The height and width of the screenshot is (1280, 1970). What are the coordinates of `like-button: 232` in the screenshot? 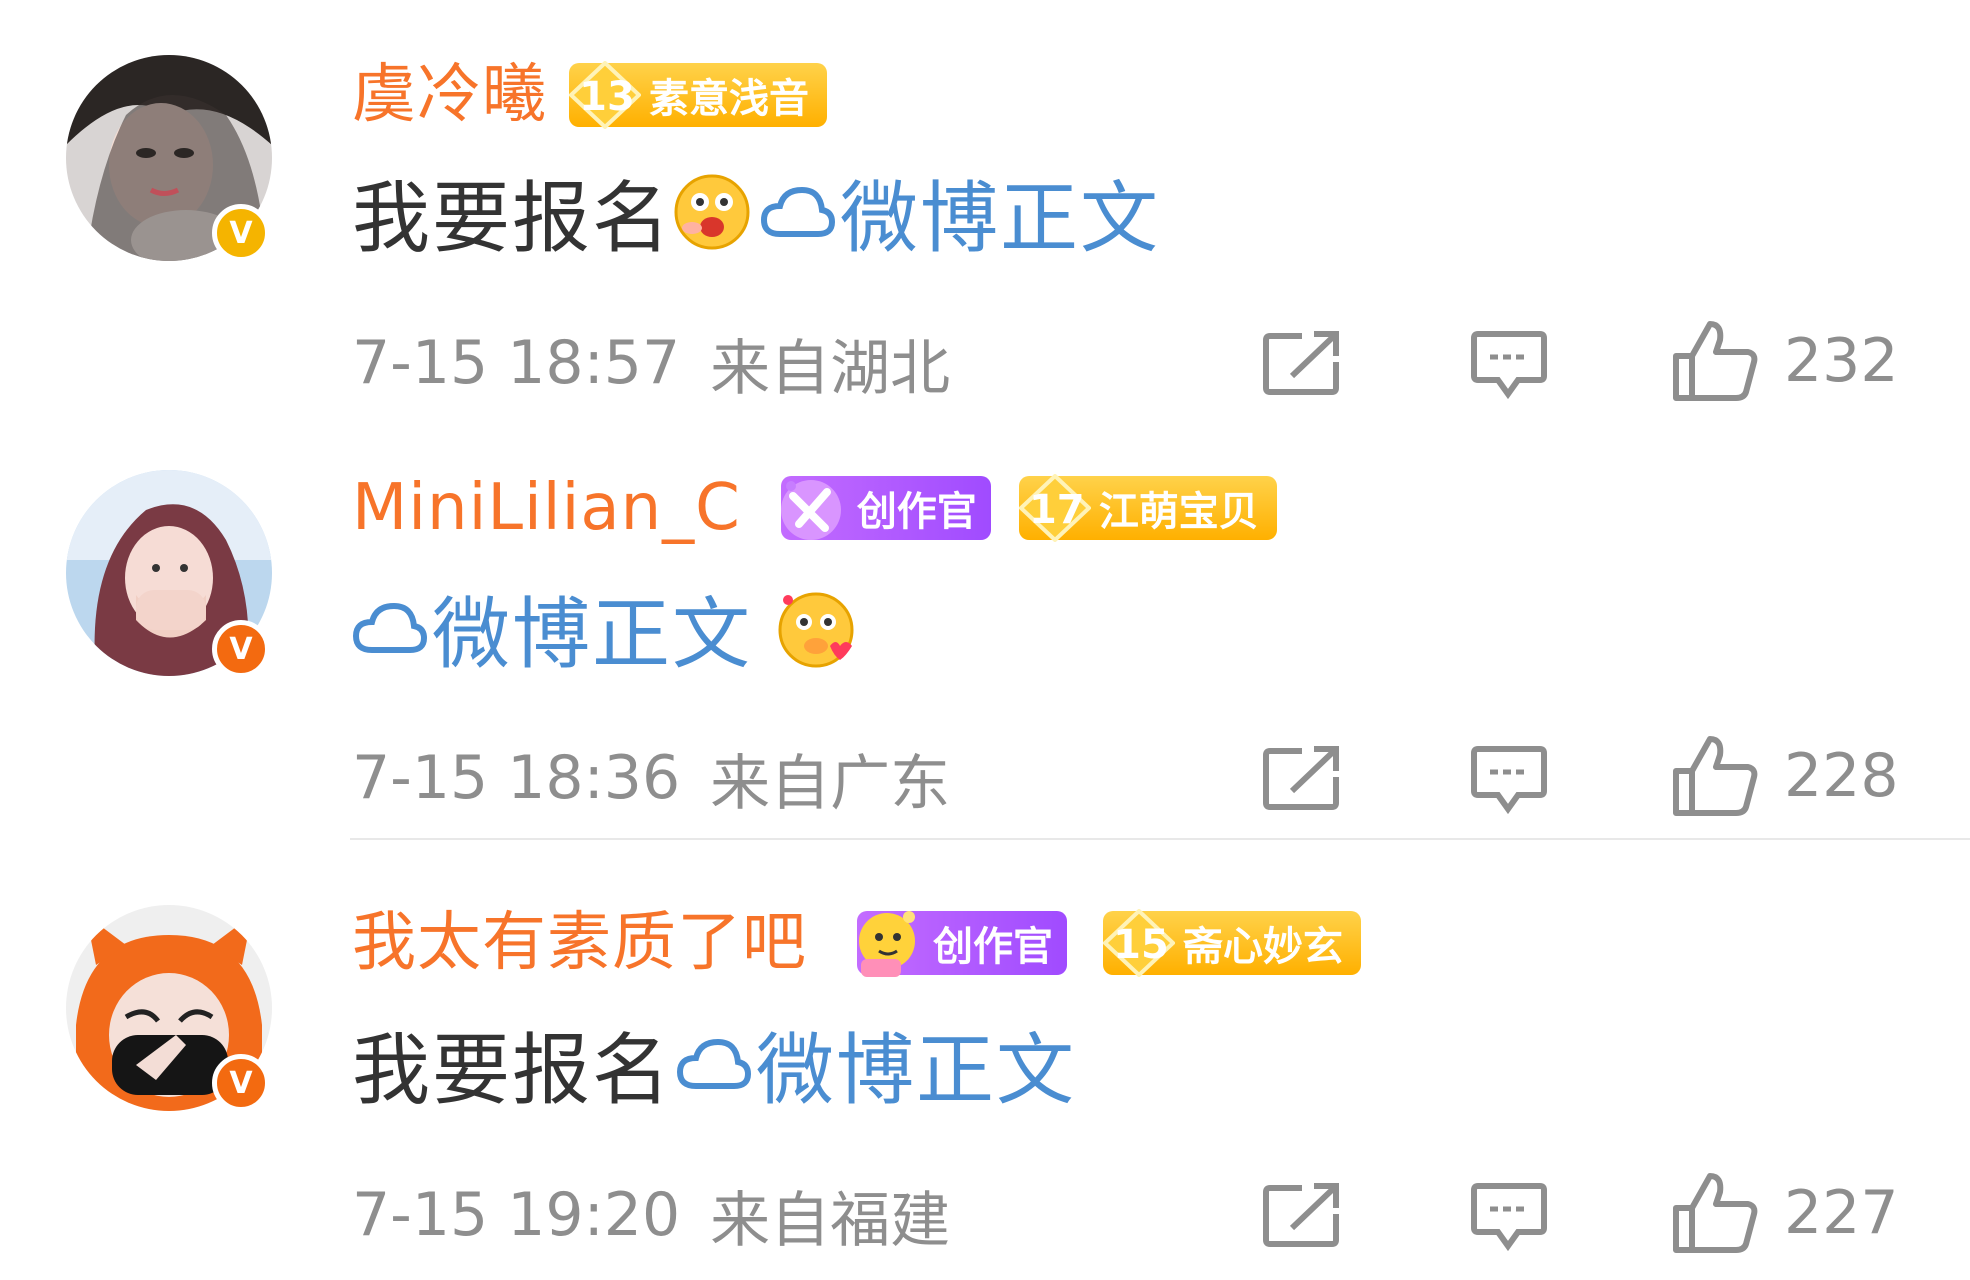 It's located at (1785, 361).